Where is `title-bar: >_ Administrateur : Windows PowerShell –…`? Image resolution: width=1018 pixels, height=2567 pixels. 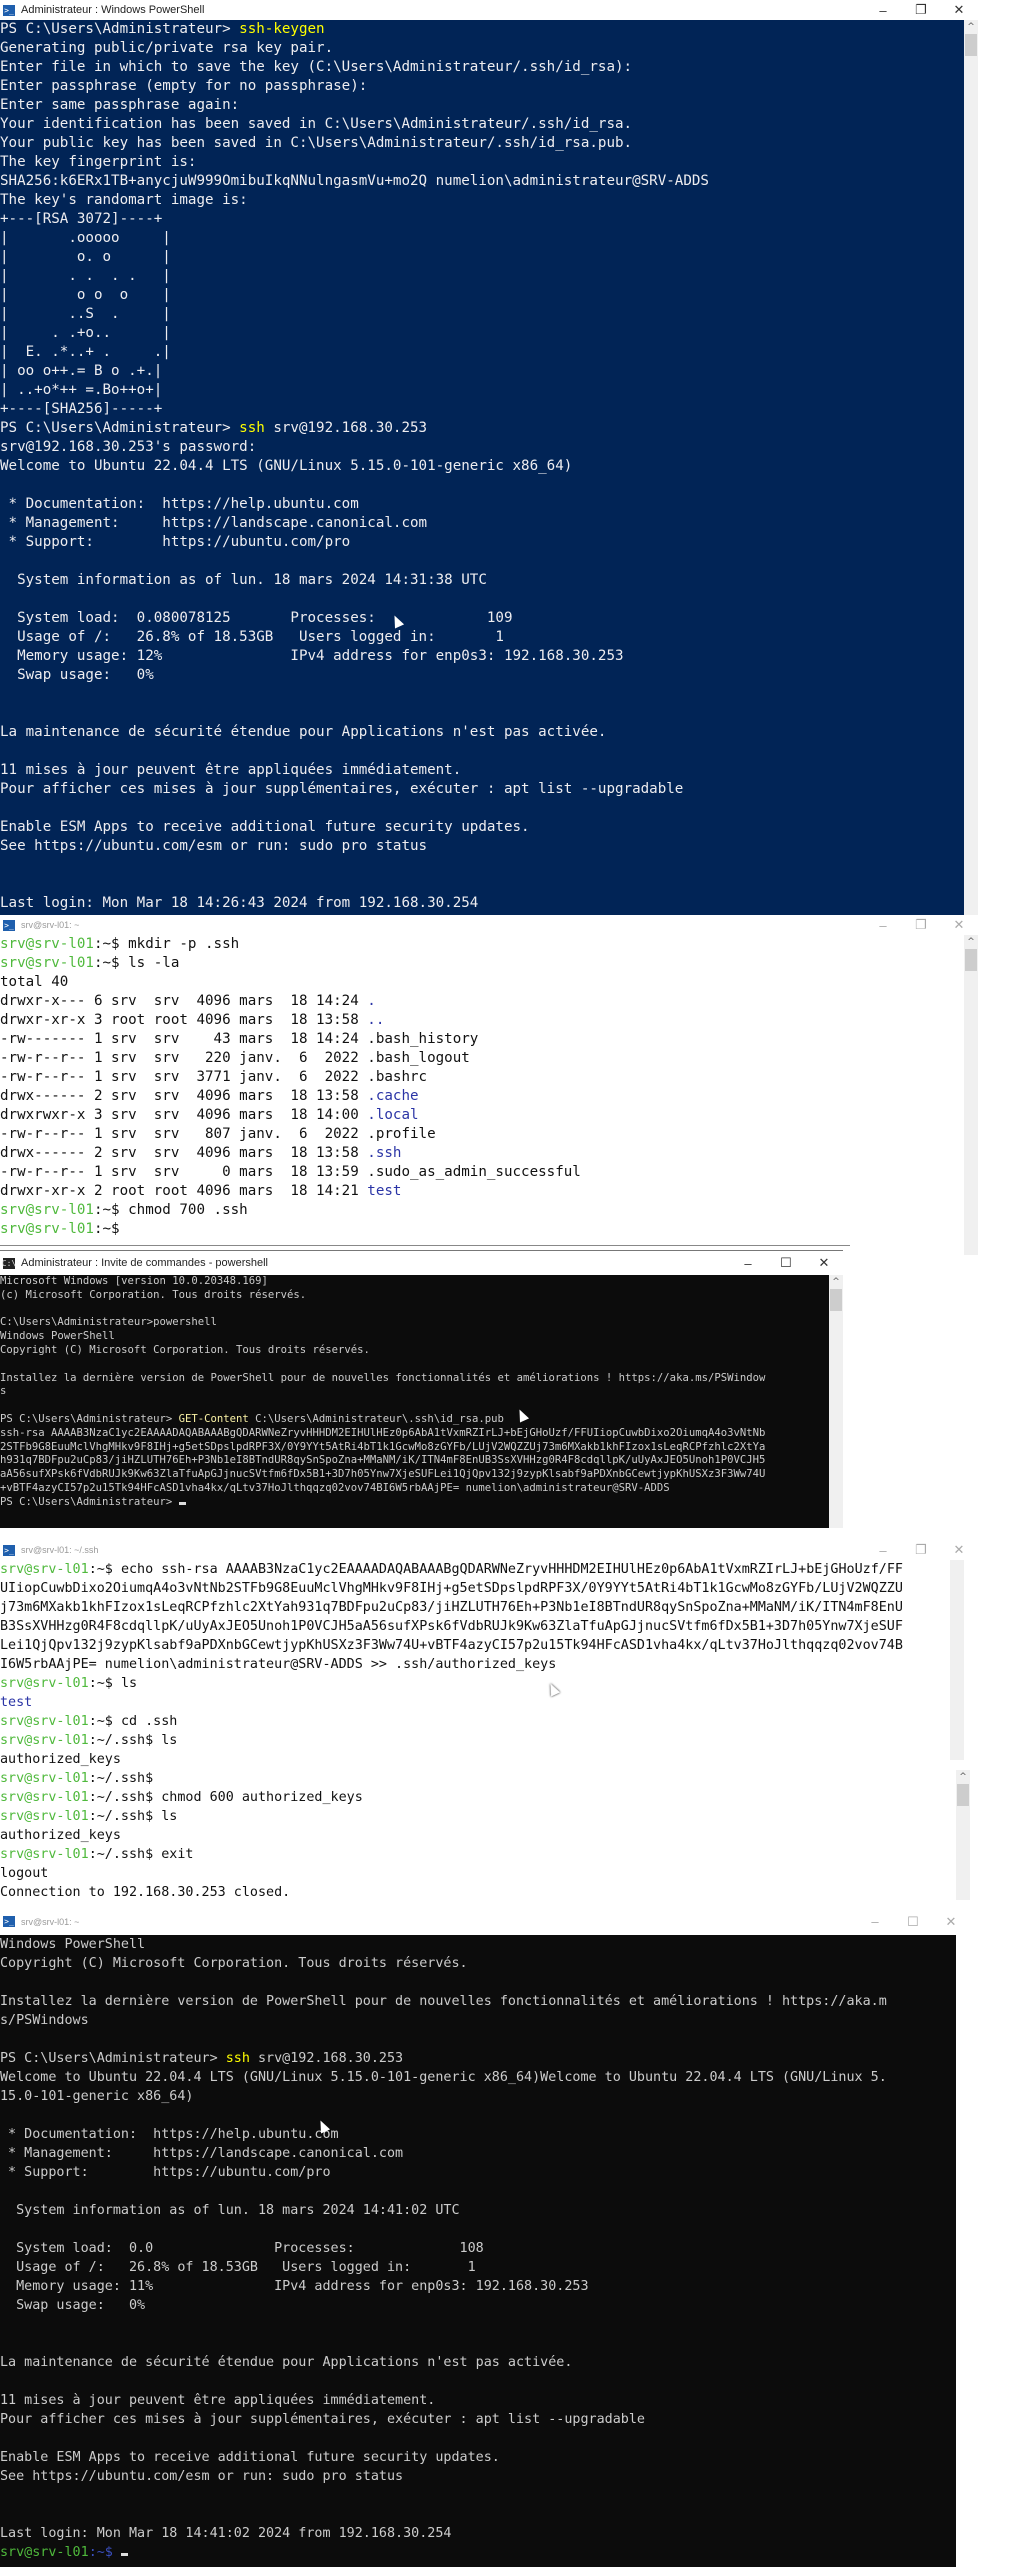
title-bar: >_ Administrateur : Windows PowerShell –… is located at coordinates (489, 10).